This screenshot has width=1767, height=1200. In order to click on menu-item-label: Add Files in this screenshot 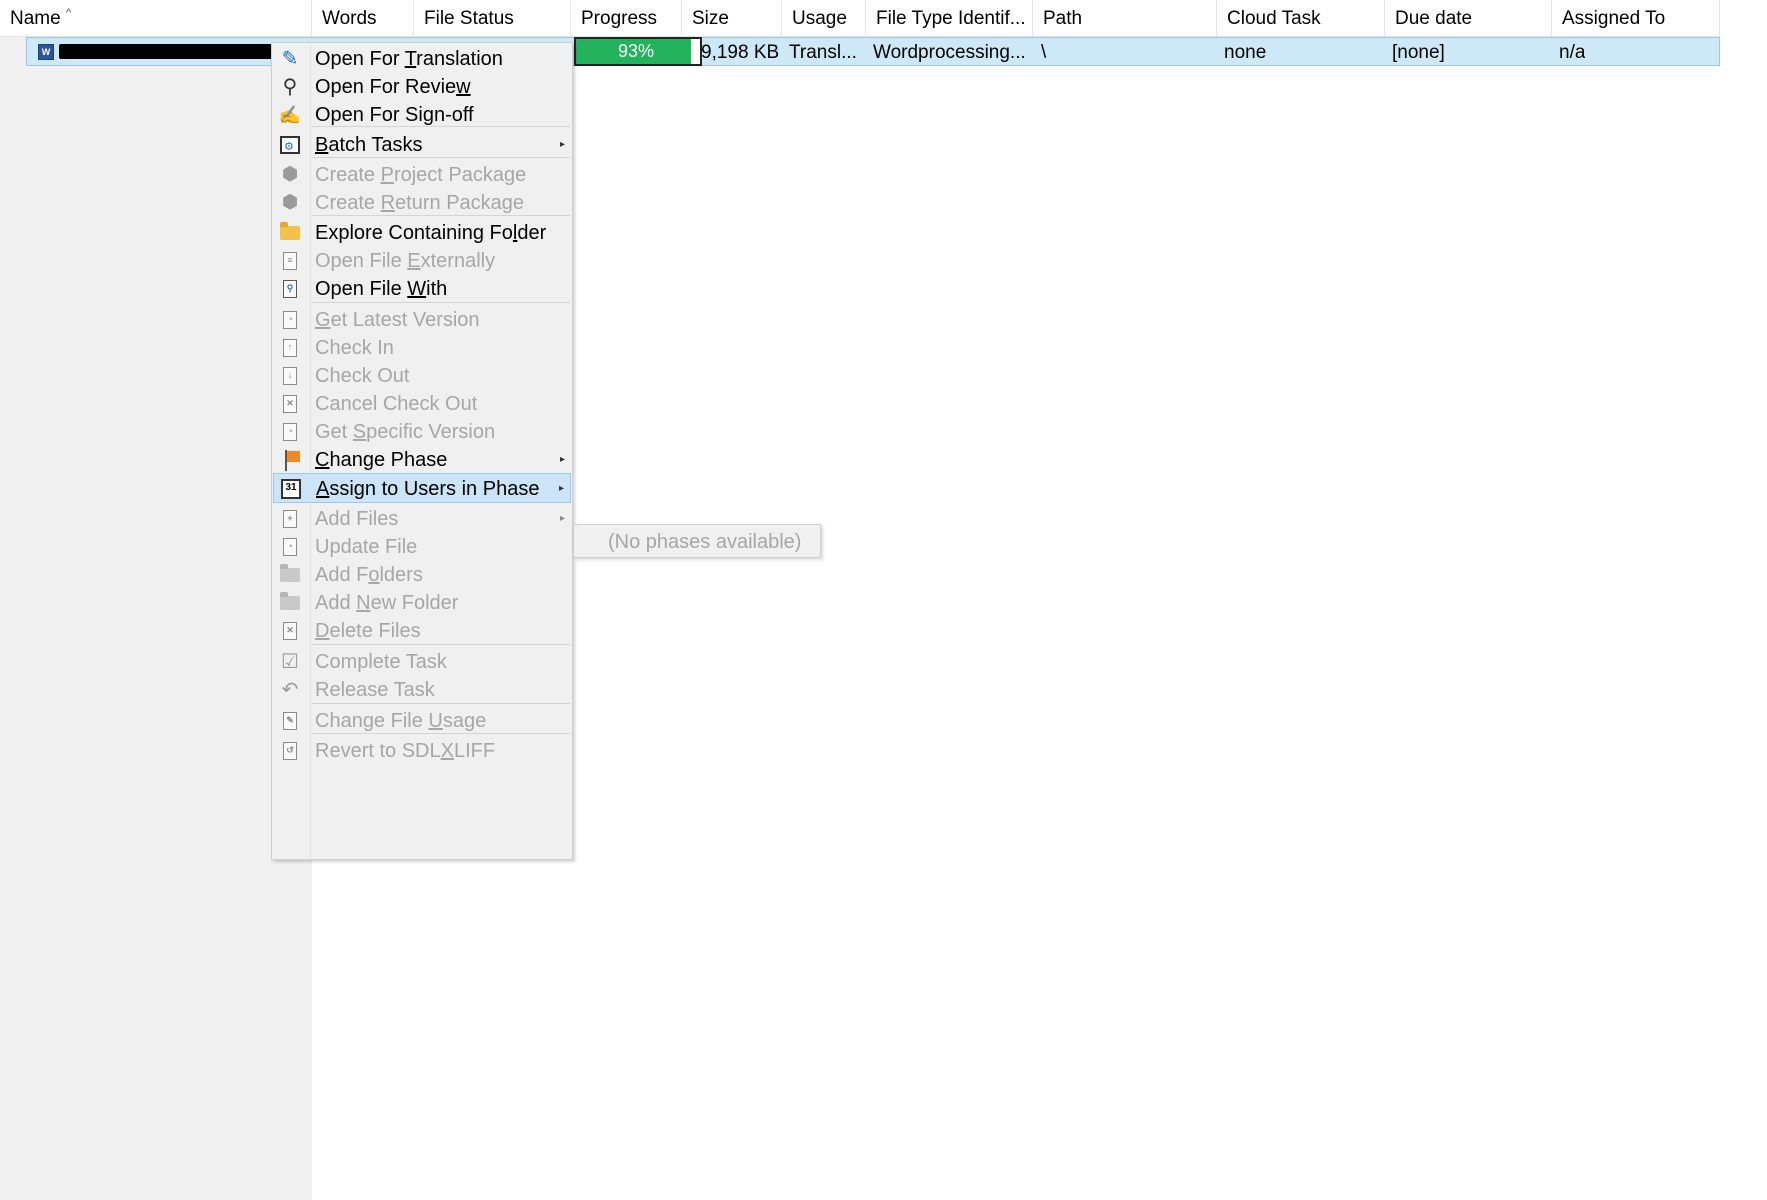, I will do `click(357, 519)`.